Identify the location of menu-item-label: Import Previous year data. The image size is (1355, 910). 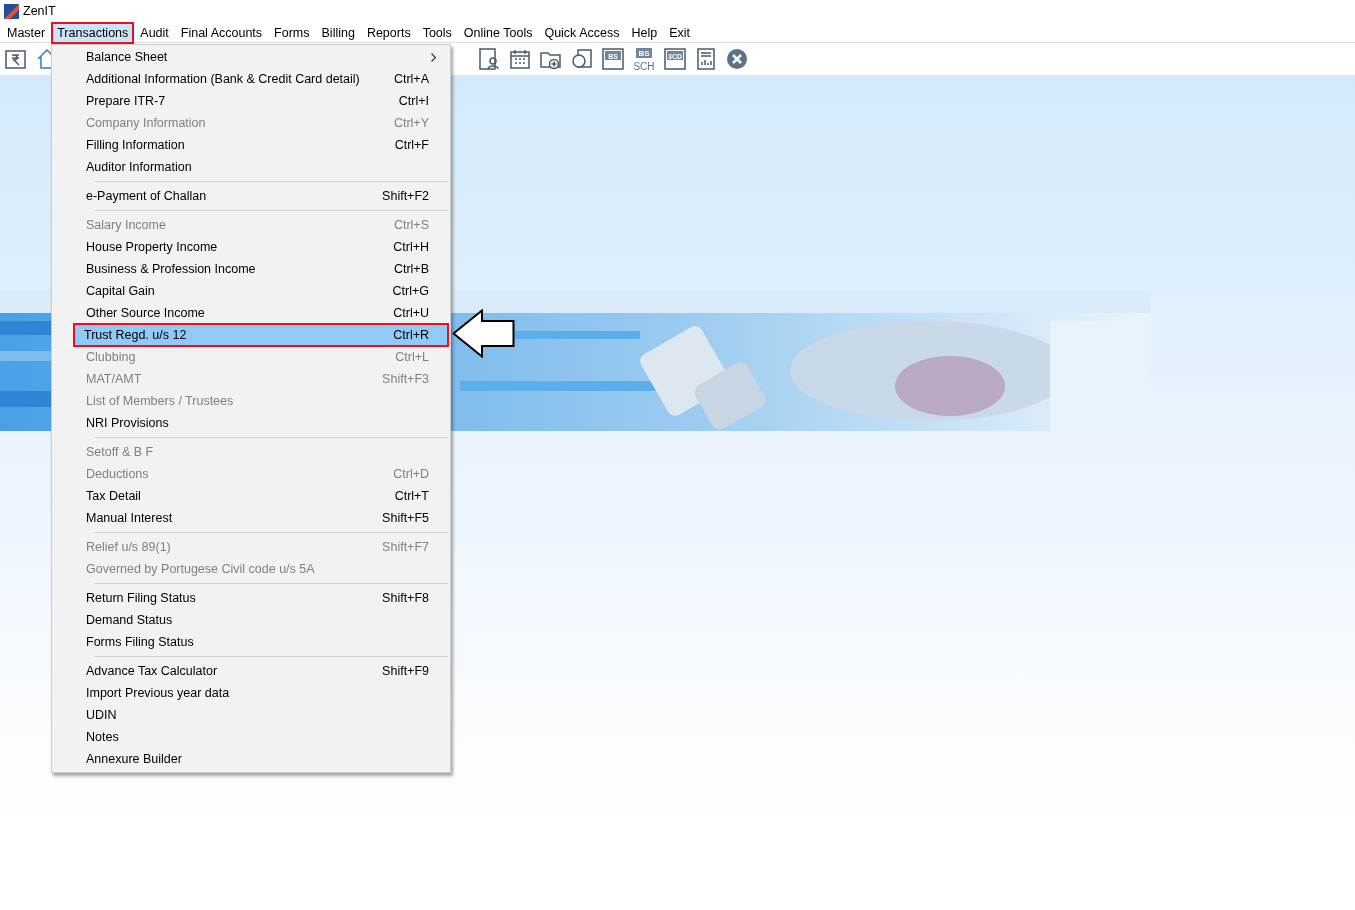
(158, 693).